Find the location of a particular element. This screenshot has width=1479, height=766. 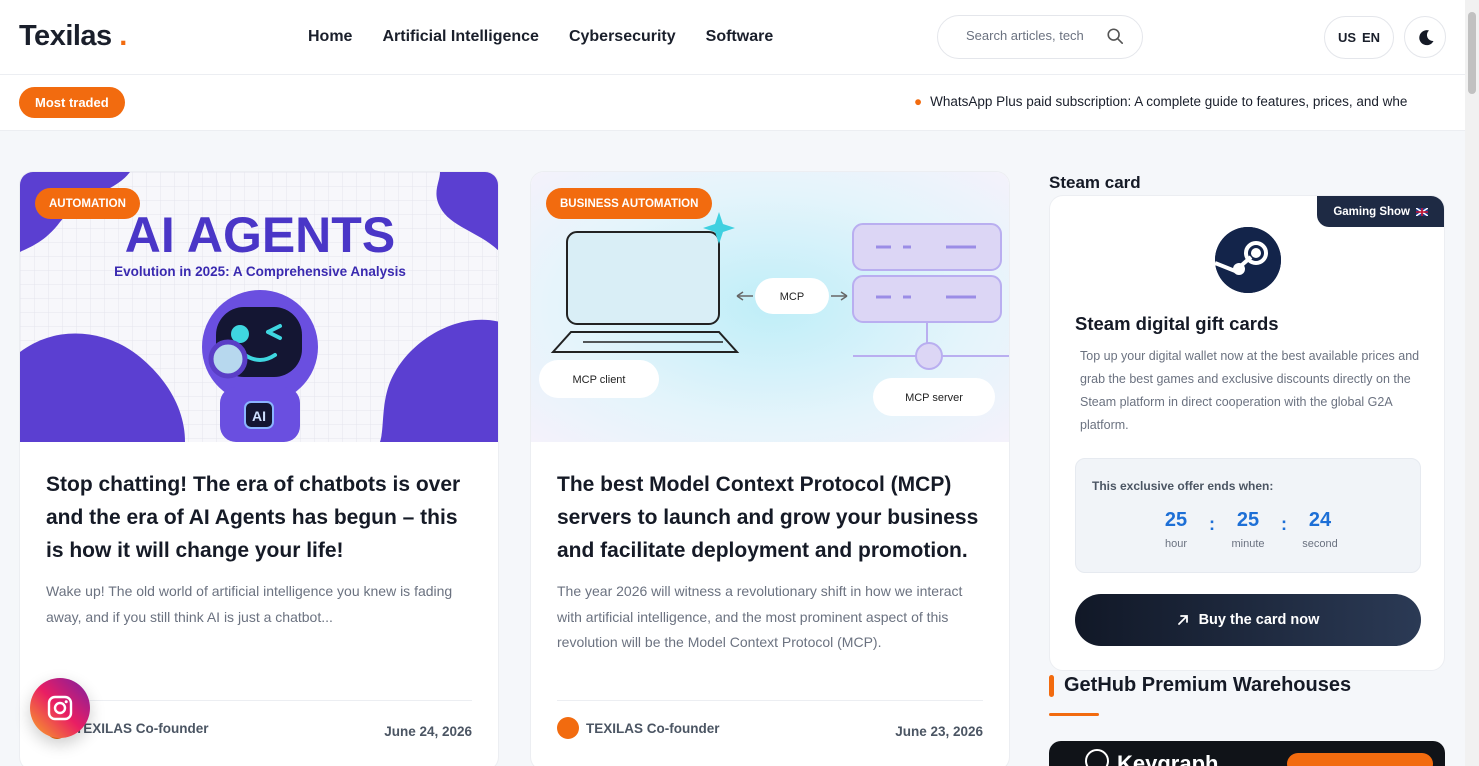

category-tag: BUSINESS AUTOMATION is located at coordinates (629, 203).